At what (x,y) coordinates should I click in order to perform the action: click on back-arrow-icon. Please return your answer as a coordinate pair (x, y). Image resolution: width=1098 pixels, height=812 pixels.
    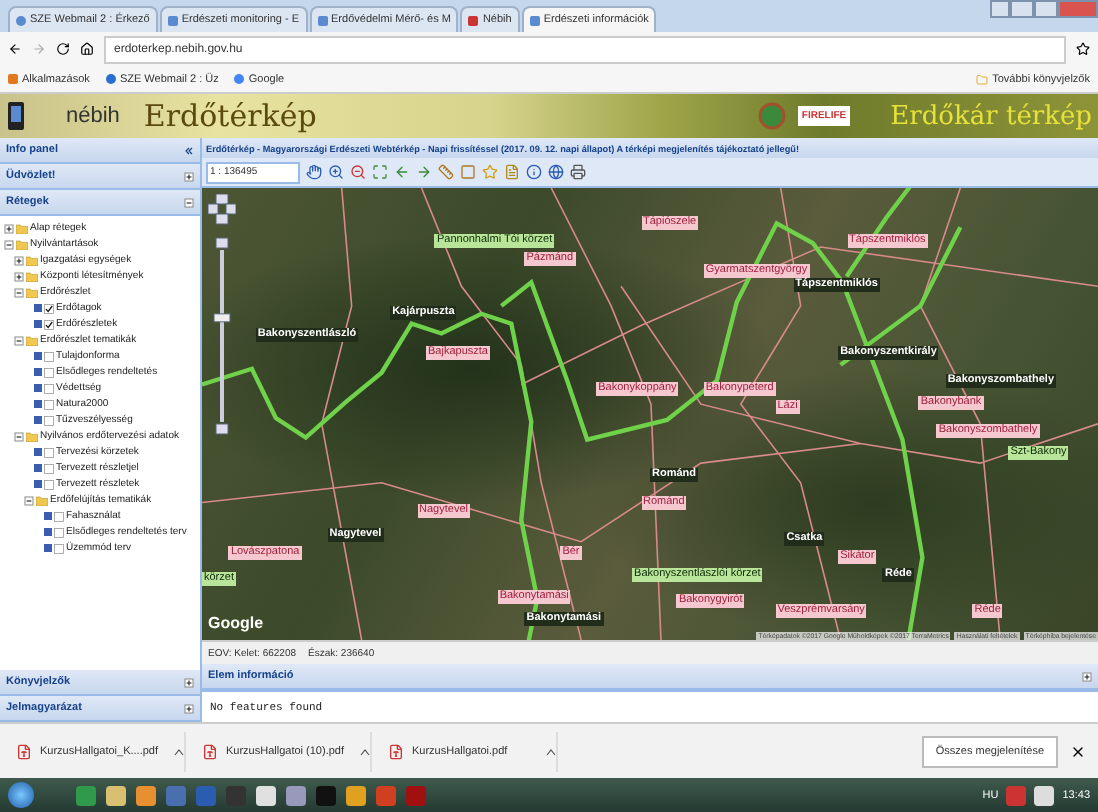
    Looking at the image, I should click on (401, 172).